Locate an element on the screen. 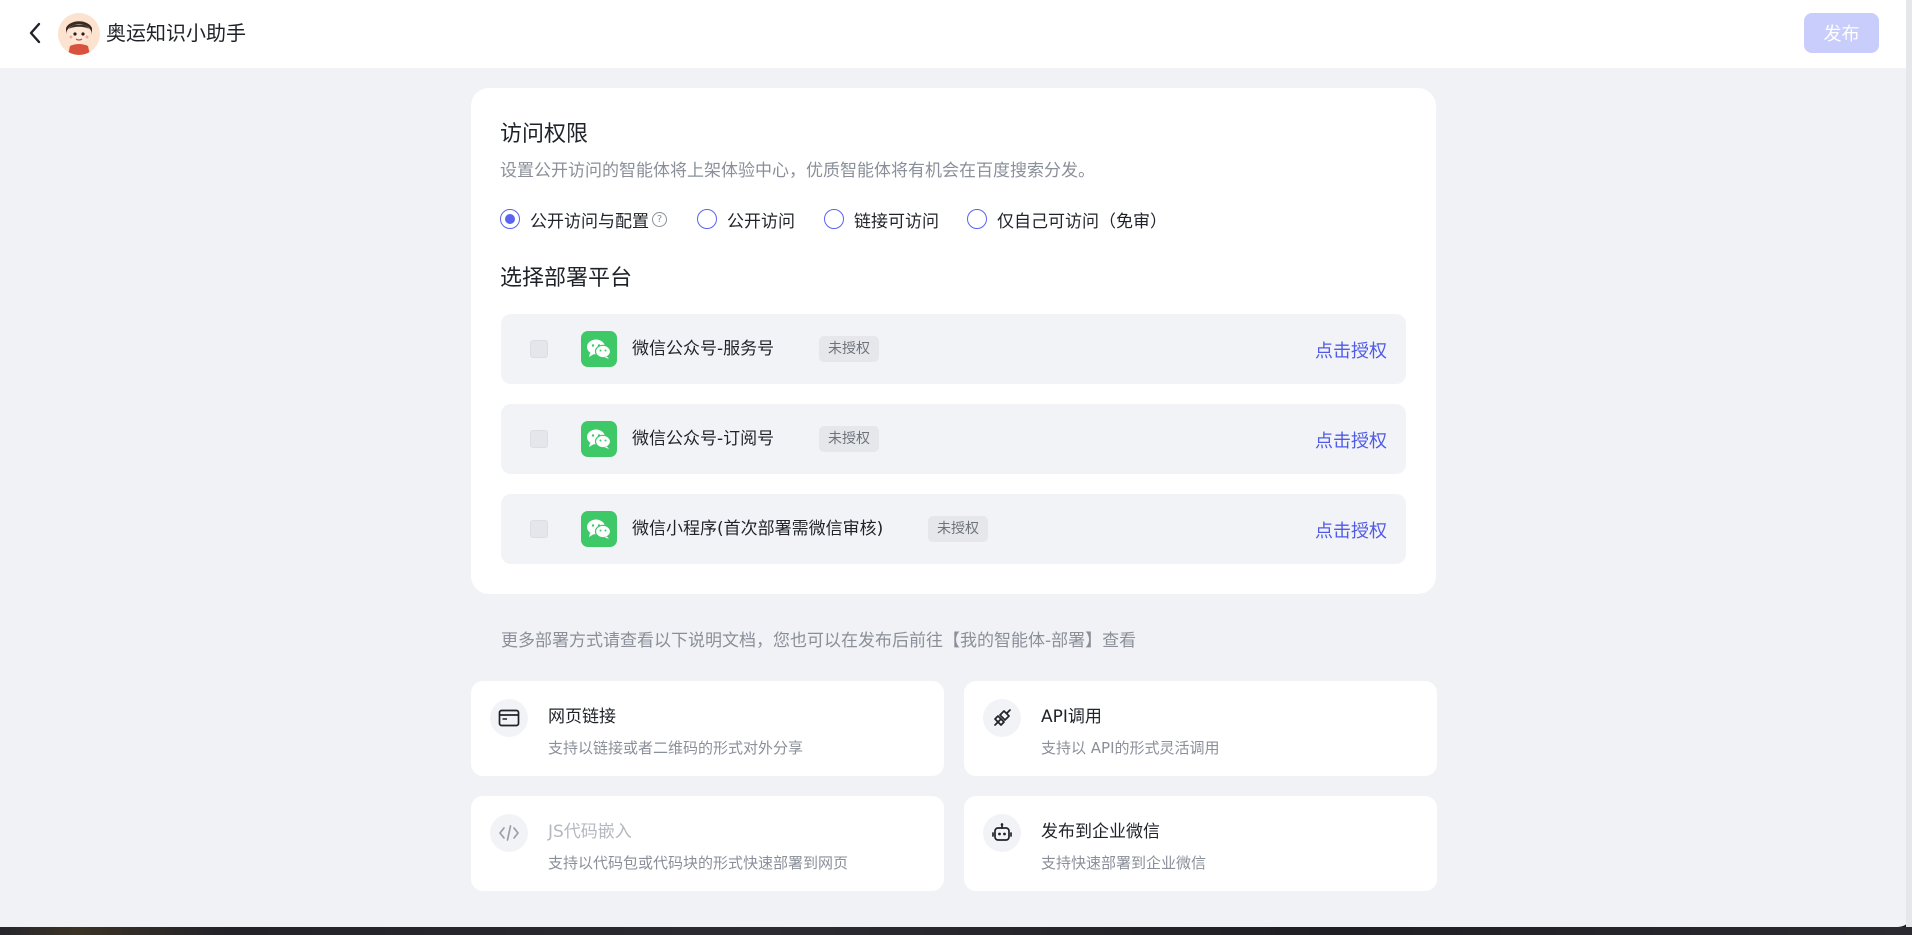  platform-row-subscription-account: 微信公众号-订阅号 未授权 点击授权 is located at coordinates (953, 439).